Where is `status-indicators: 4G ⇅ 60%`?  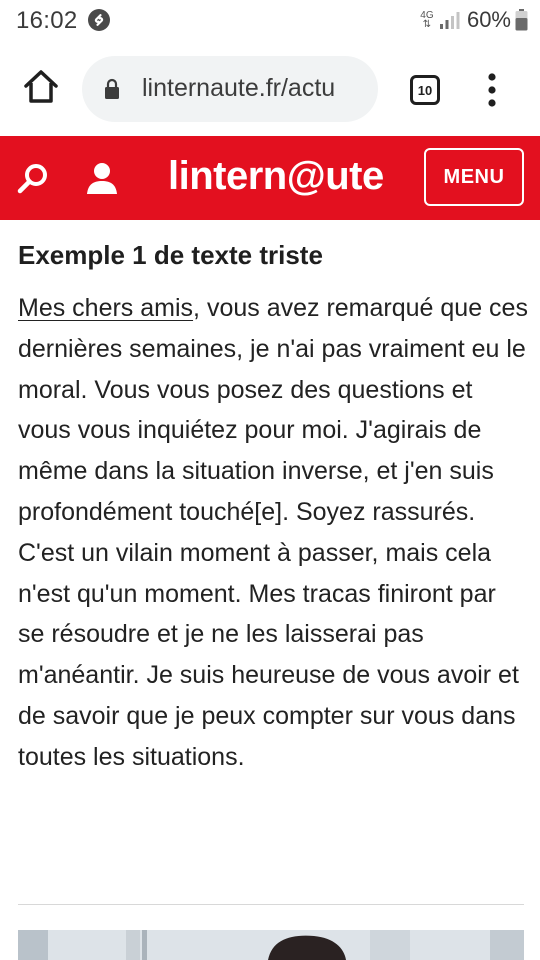
status-indicators: 4G ⇅ 60% is located at coordinates (473, 20).